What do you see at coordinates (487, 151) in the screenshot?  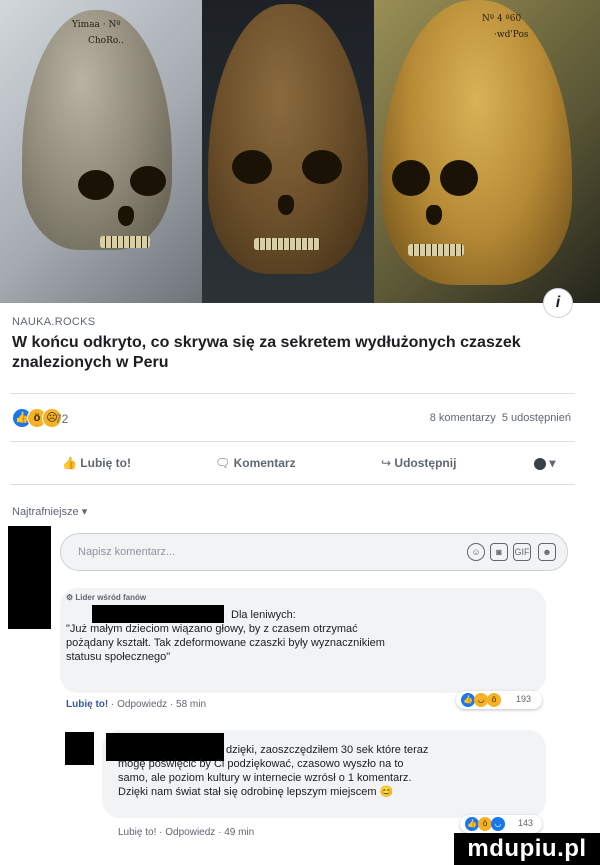 I see `skull-photo-right: Nº 4 º60 ·wd'Pos` at bounding box center [487, 151].